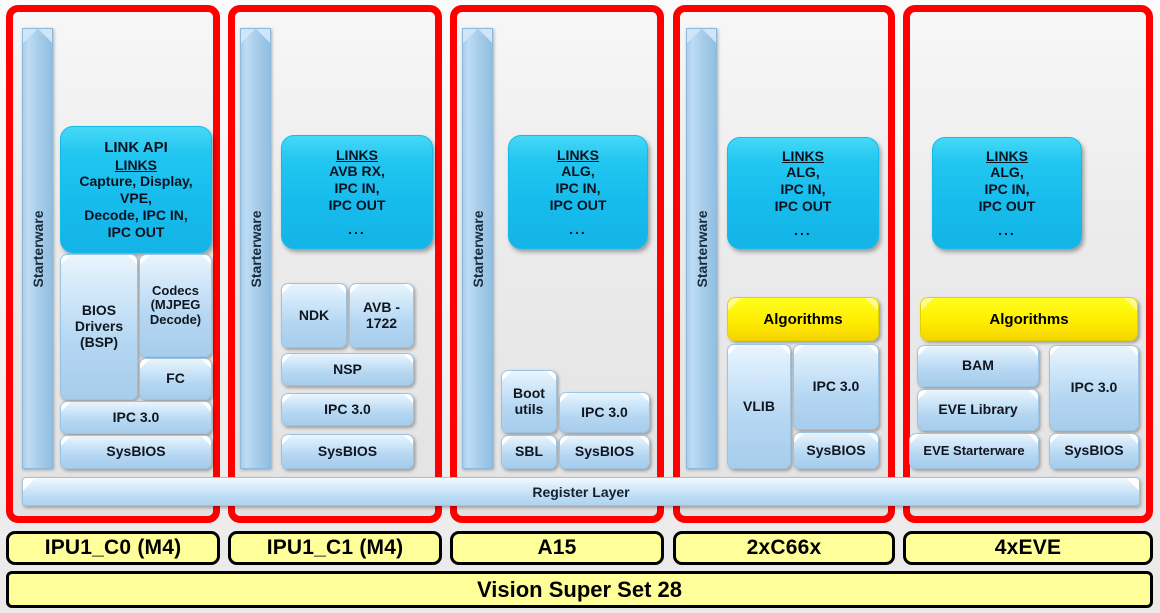 The width and height of the screenshot is (1160, 613). Describe the element at coordinates (581, 491) in the screenshot. I see `register-layer-bar: Register Layer` at that location.